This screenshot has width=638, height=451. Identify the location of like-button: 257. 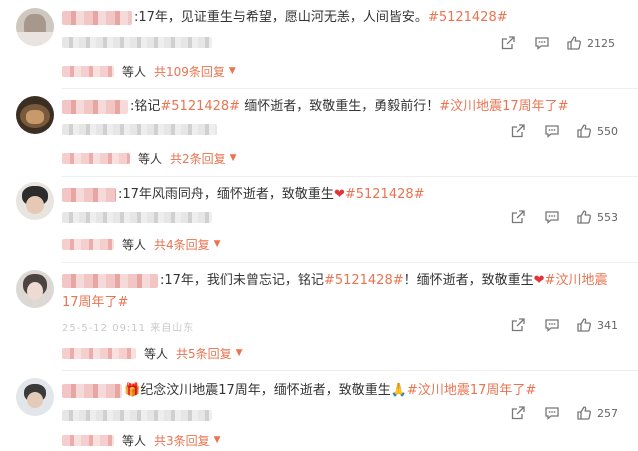
(597, 413).